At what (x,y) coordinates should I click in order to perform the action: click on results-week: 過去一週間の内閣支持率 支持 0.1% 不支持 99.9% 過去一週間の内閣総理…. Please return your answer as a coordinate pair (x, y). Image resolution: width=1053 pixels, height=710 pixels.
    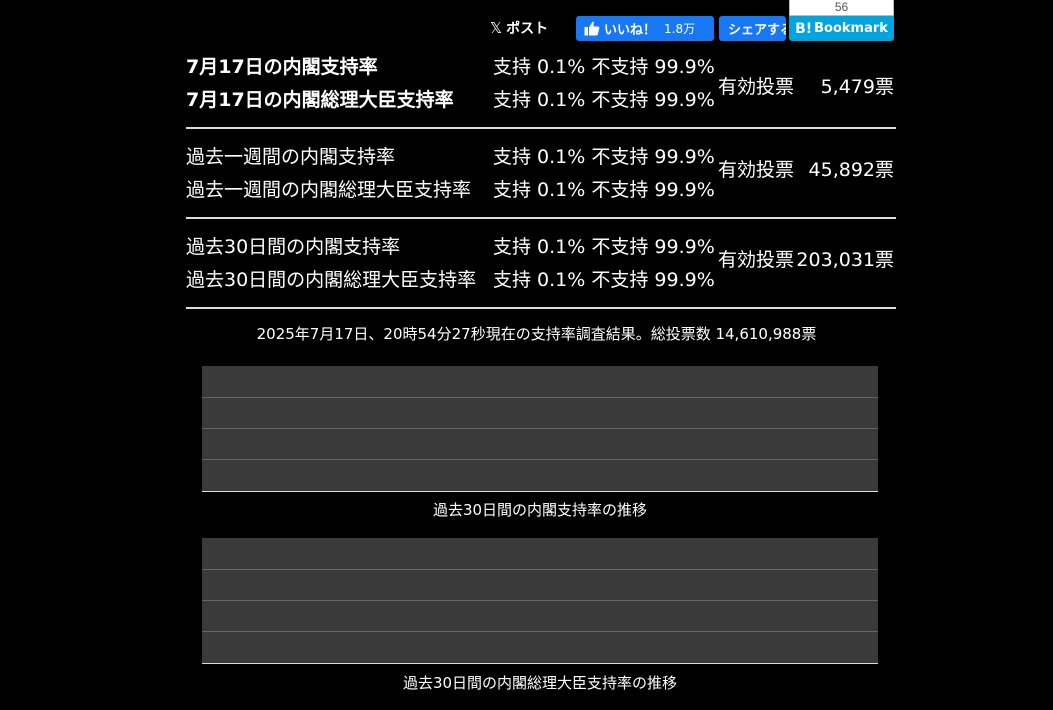
    Looking at the image, I should click on (541, 174).